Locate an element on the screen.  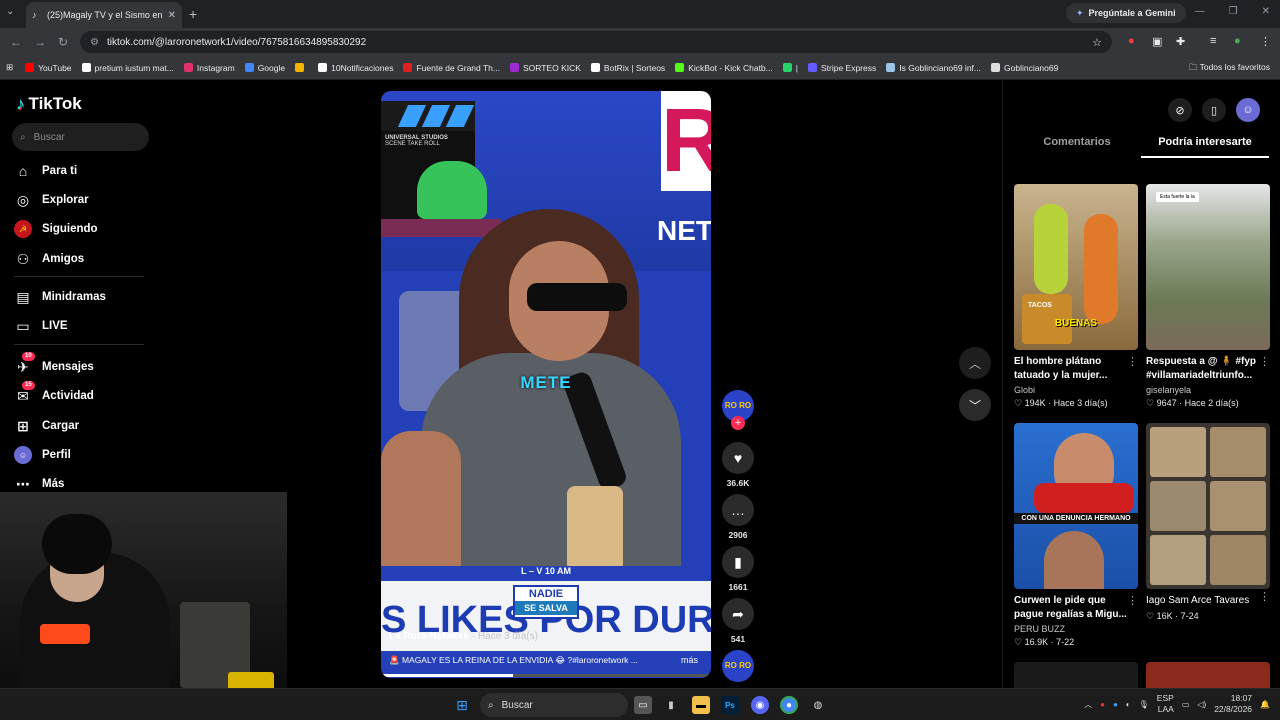
nav-minidramas: ▤ Minidramas is located at coordinates (84, 297).